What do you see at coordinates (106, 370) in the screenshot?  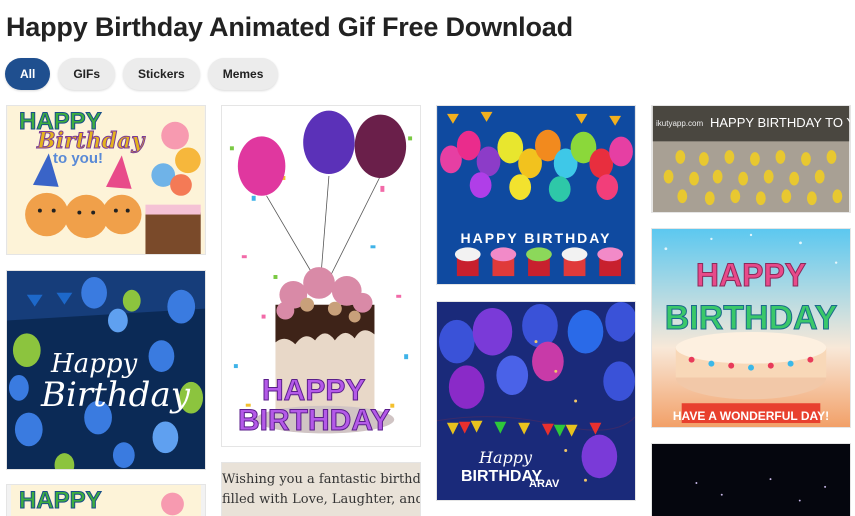 I see `gif-card-blue-balloons: Happy Birthday` at bounding box center [106, 370].